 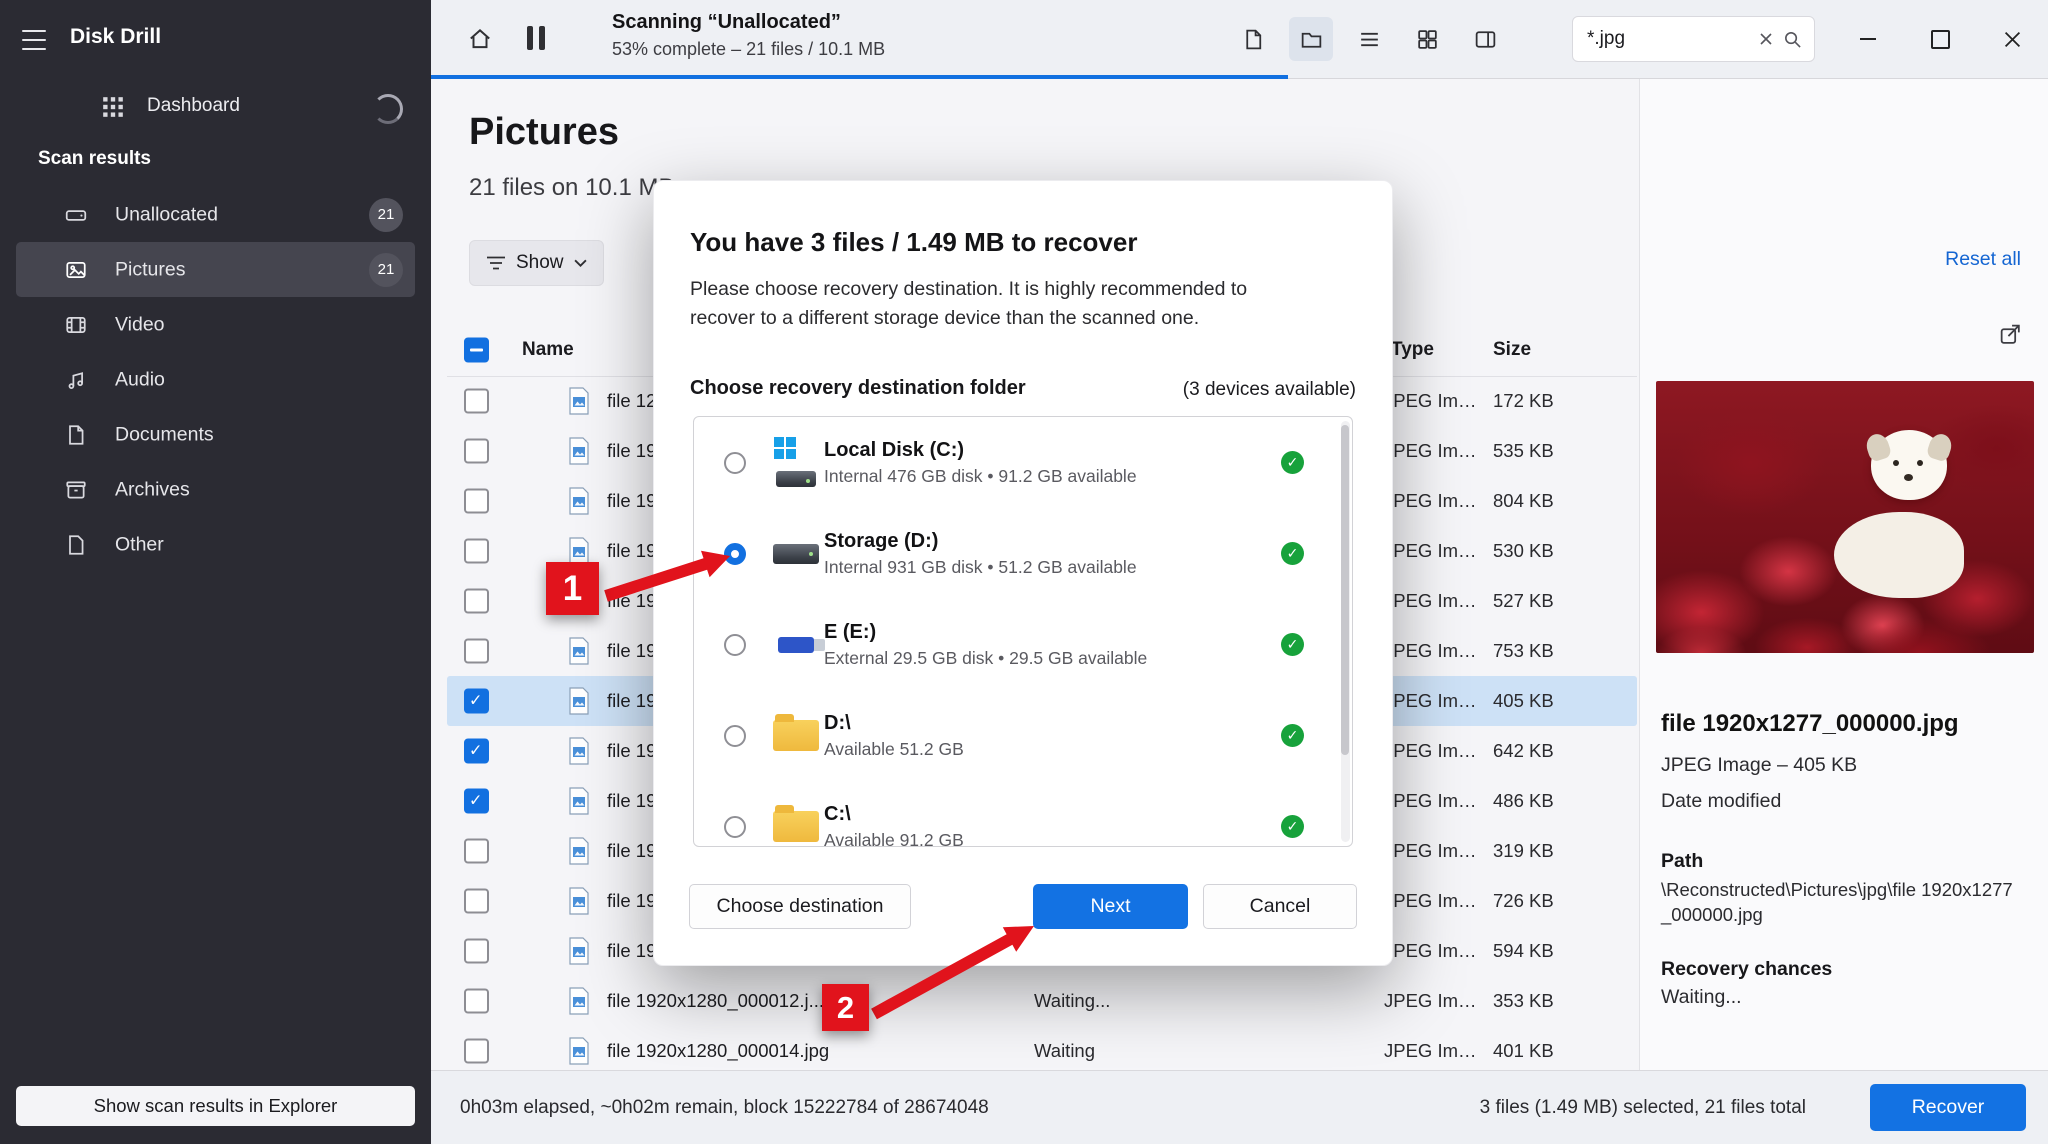 I want to click on device-details: Internal 931 GB disk • 51.2 GB available, so click(x=980, y=566).